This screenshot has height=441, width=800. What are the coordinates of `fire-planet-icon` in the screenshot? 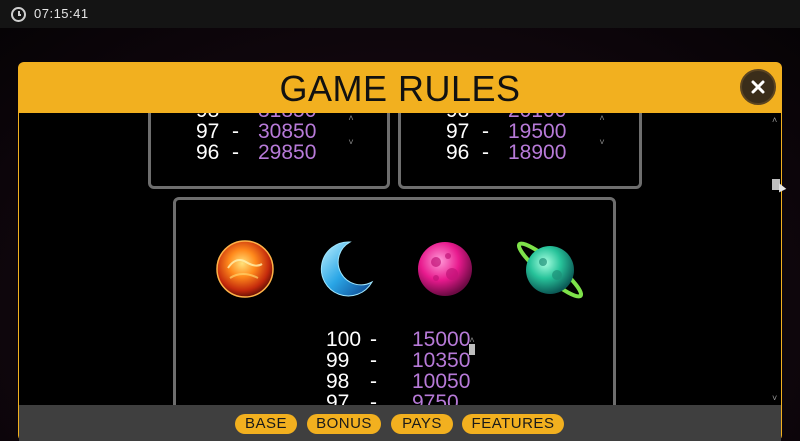 It's located at (245, 269).